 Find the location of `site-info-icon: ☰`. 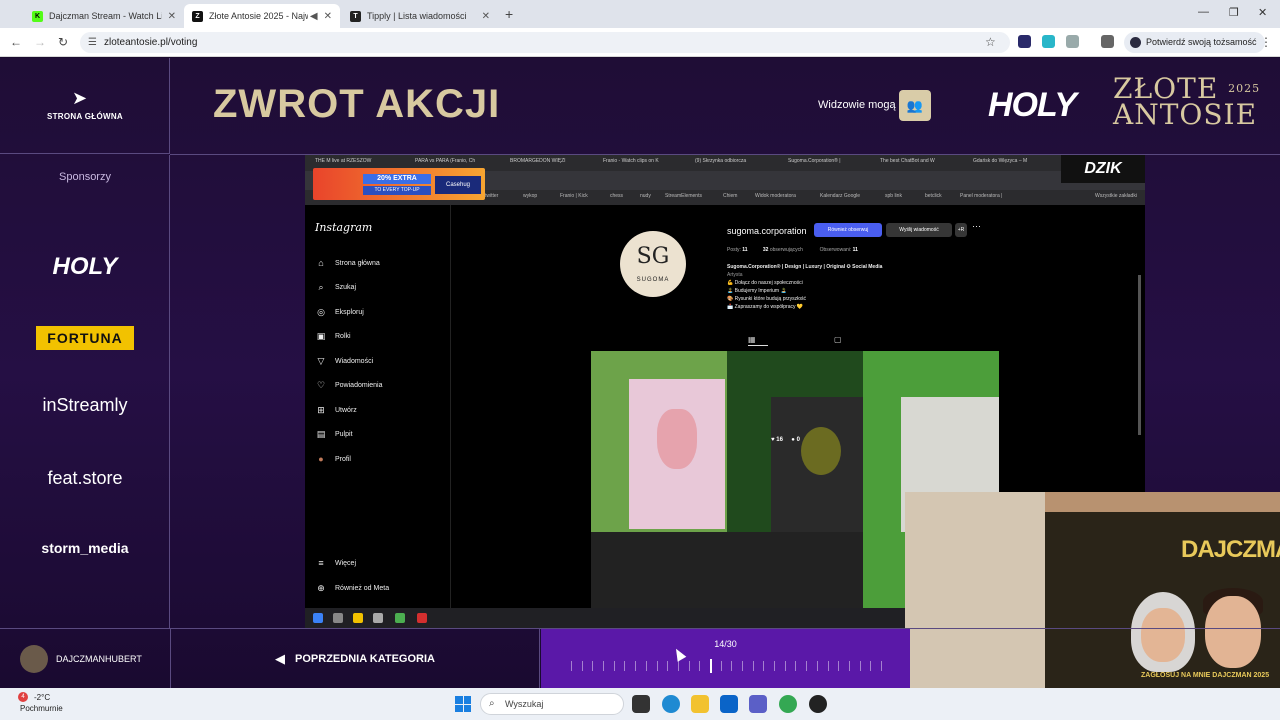

site-info-icon: ☰ is located at coordinates (92, 42).